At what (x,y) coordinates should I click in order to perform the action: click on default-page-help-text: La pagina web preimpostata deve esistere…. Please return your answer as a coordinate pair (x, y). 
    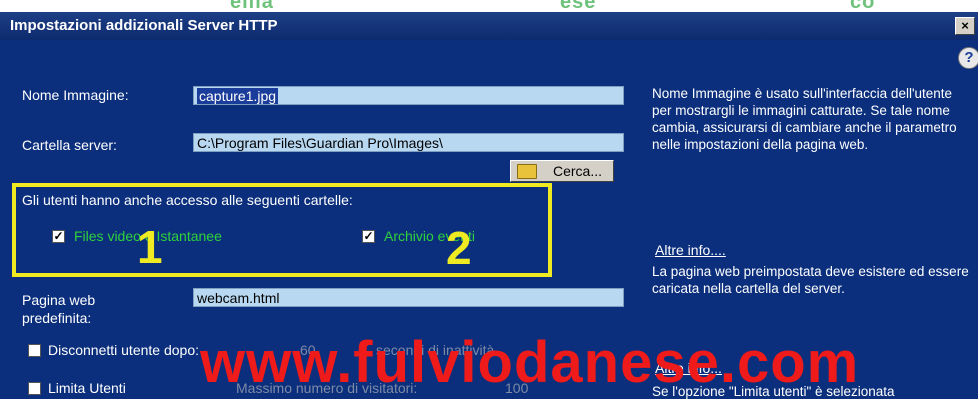
    Looking at the image, I should click on (810, 280).